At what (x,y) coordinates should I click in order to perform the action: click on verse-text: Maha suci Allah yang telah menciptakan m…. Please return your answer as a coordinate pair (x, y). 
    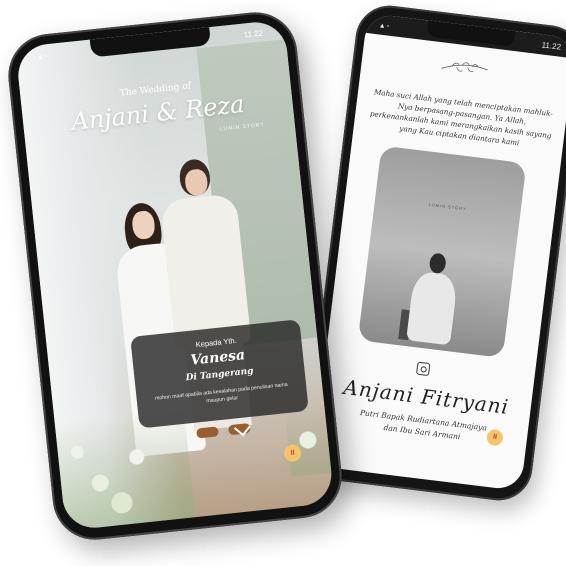
    Looking at the image, I should click on (461, 117).